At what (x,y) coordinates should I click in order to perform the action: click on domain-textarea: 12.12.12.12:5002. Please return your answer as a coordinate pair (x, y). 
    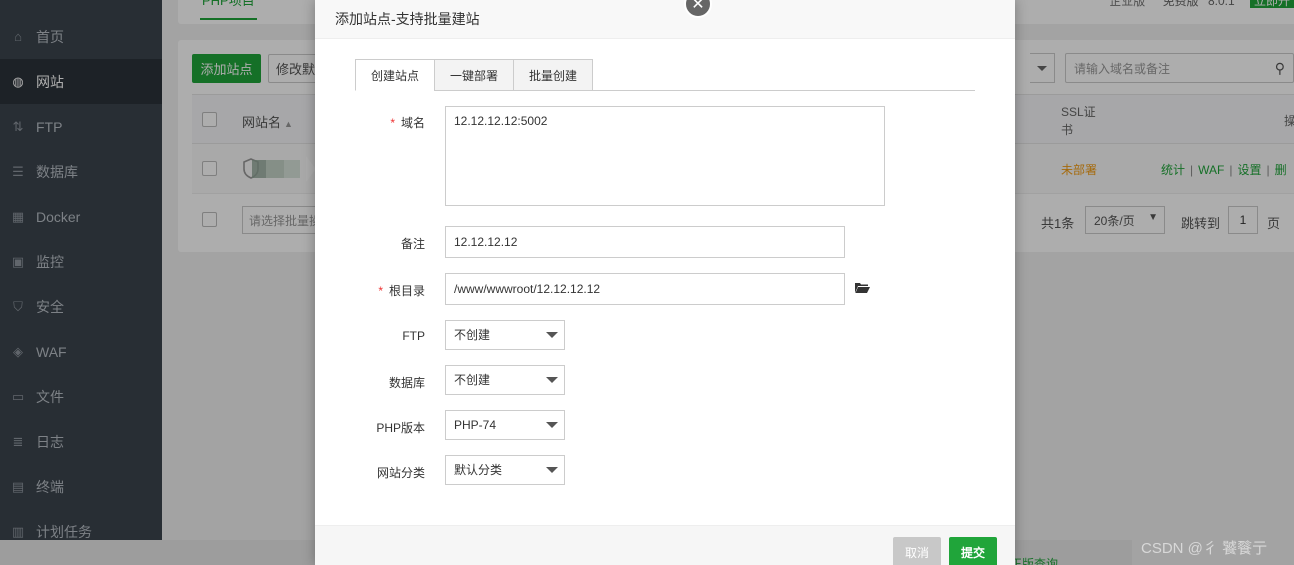
    Looking at the image, I should click on (665, 156).